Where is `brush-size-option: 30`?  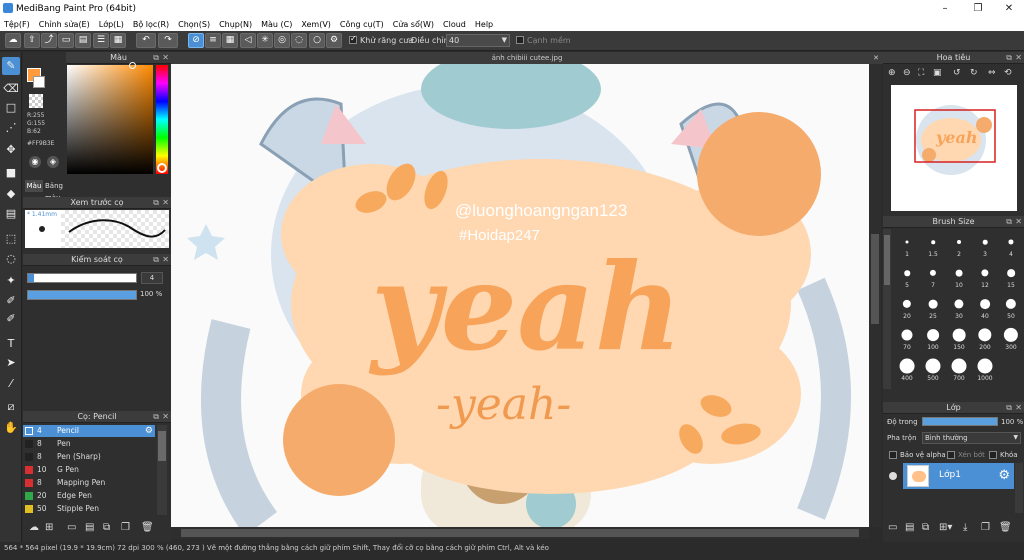 brush-size-option: 30 is located at coordinates (959, 307).